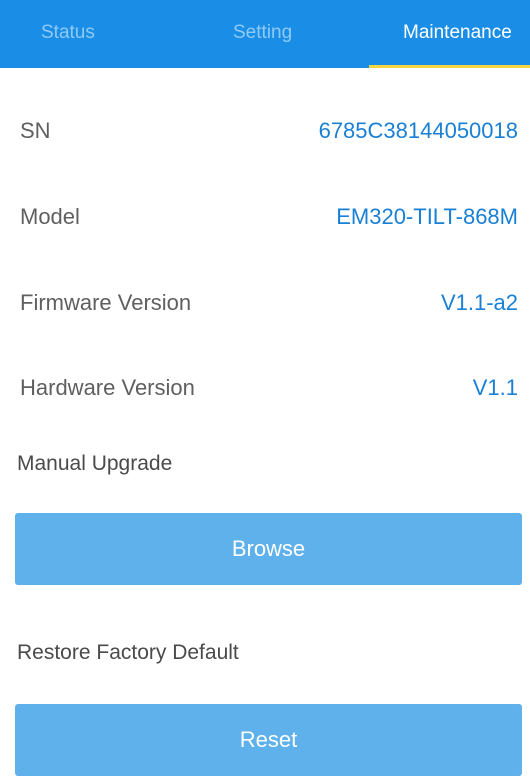 The image size is (530, 776). Describe the element at coordinates (50, 216) in the screenshot. I see `model-label: Model` at that location.